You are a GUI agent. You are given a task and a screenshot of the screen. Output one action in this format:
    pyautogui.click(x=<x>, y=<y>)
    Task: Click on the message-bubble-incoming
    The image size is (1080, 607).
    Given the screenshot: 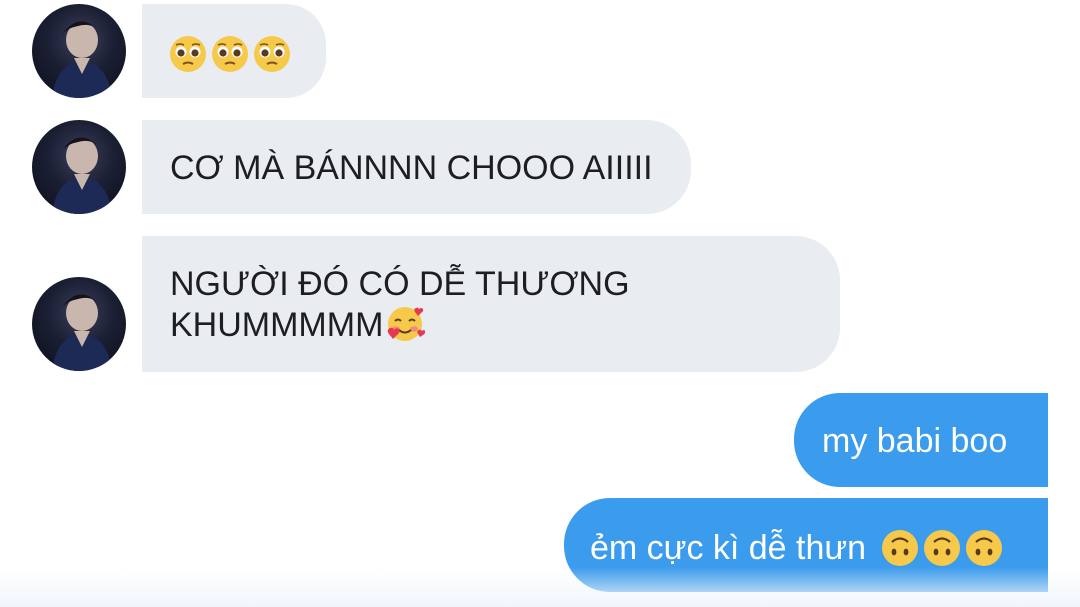 What is the action you would take?
    pyautogui.click(x=234, y=51)
    